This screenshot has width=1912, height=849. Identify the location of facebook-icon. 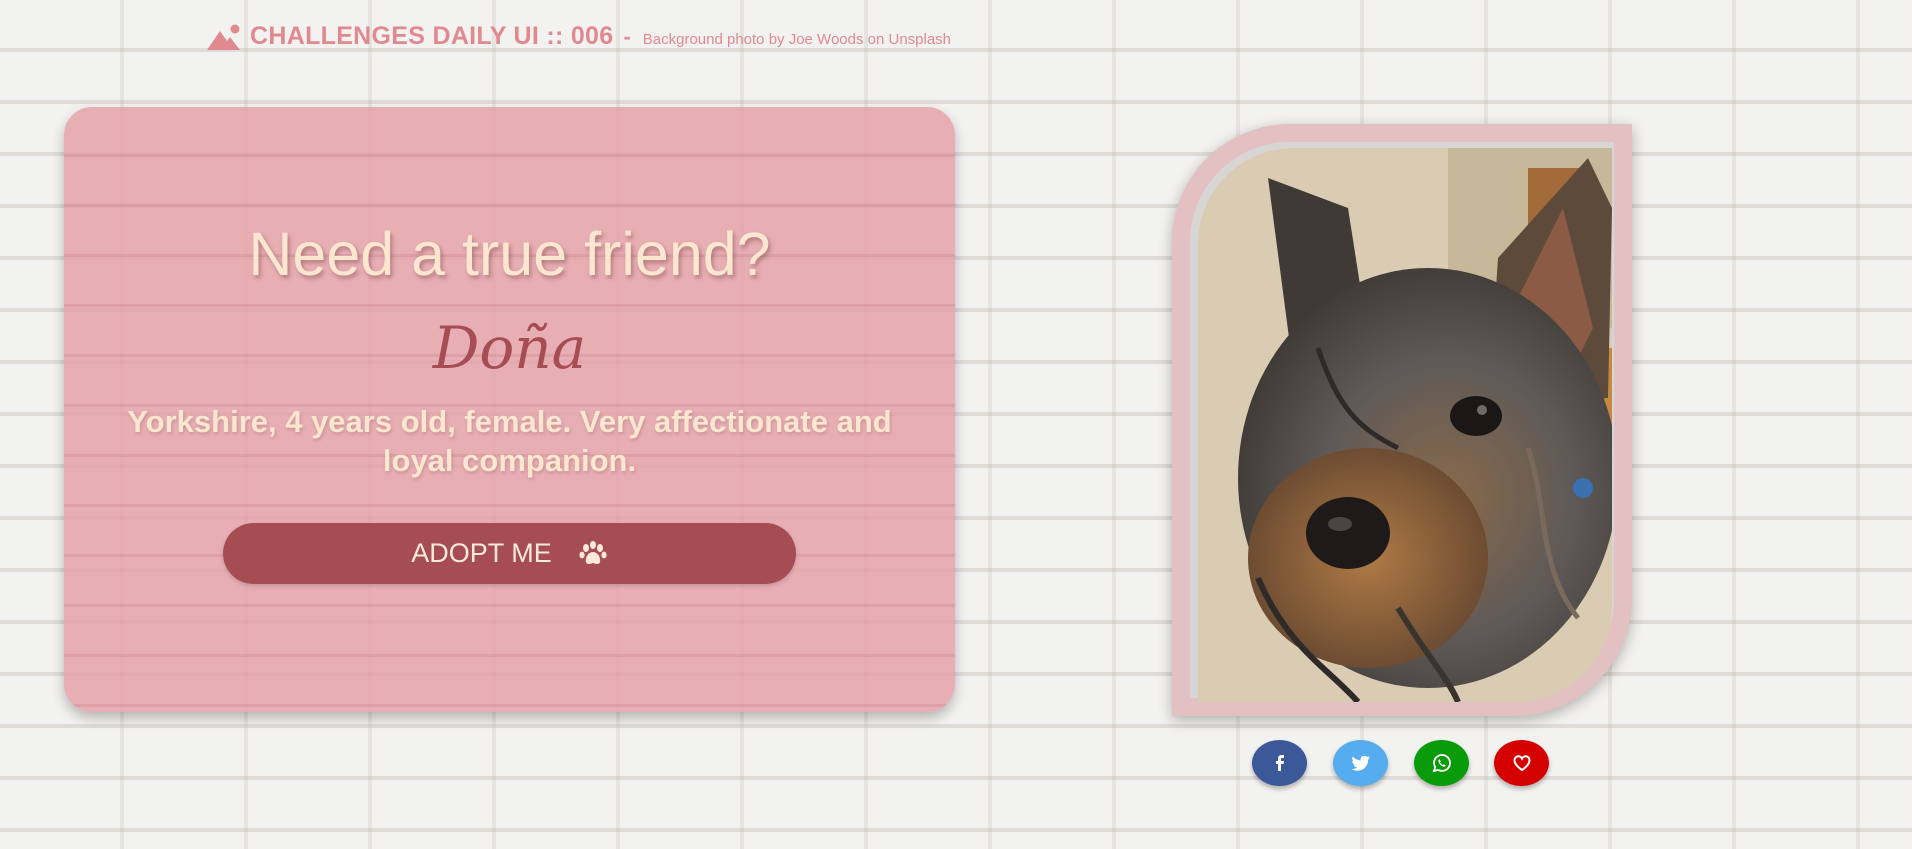
(1279, 763).